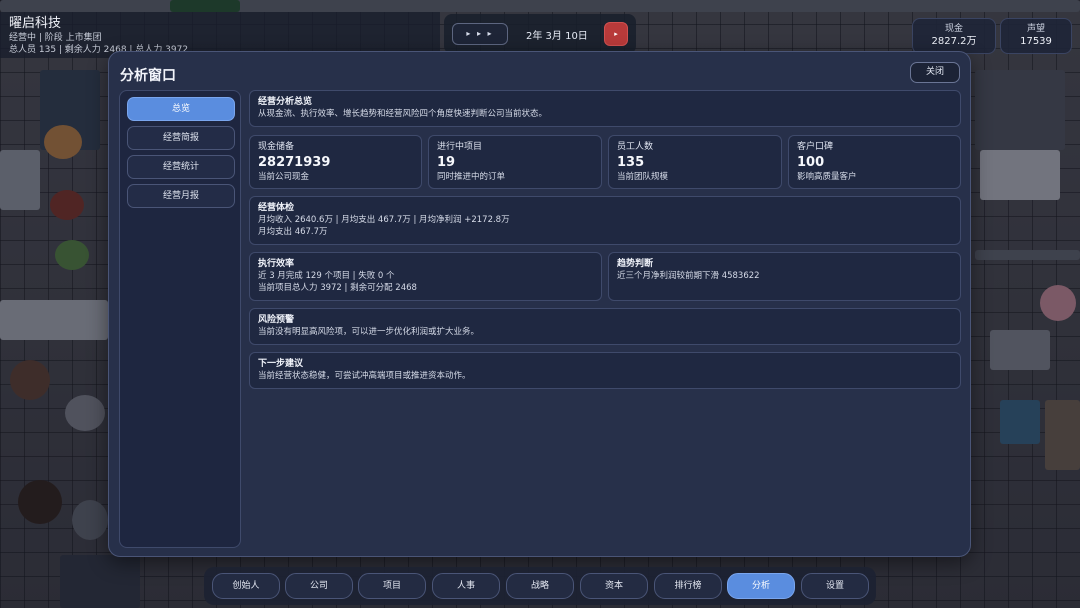  I want to click on kpi-sub: 当前团队规模, so click(643, 177).